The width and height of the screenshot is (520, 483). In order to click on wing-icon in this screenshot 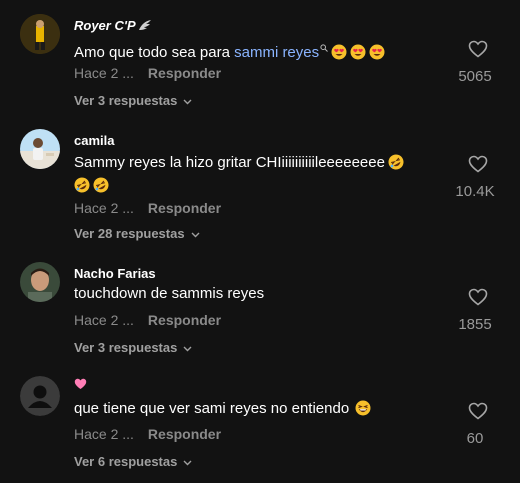, I will do `click(145, 26)`.